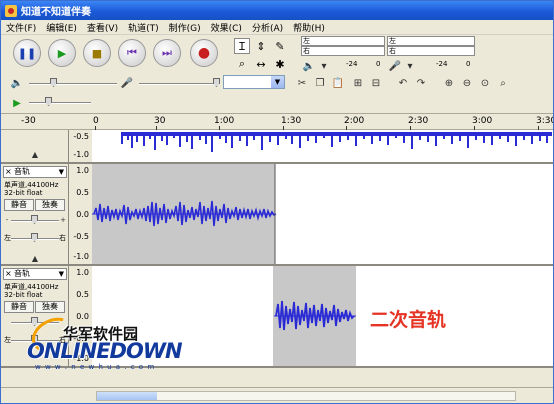 The image size is (554, 404). I want to click on track-3-solo-button: 独奏, so click(50, 307).